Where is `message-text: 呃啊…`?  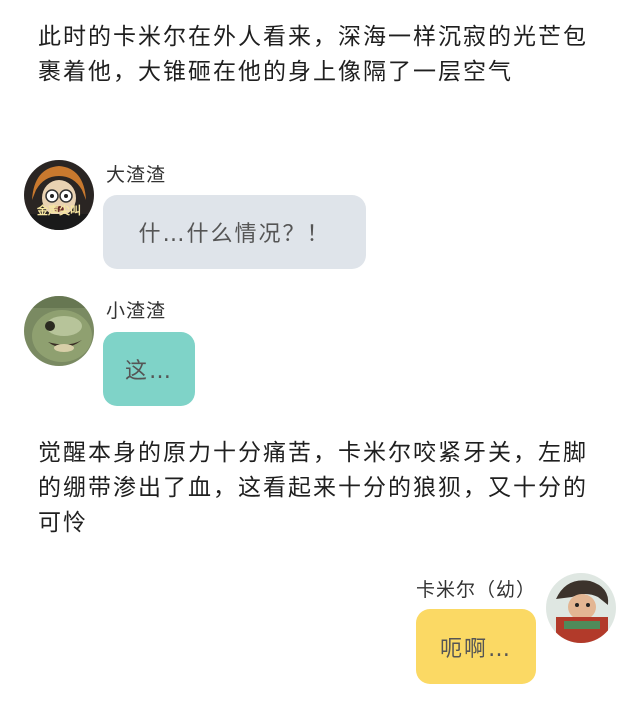 message-text: 呃啊… is located at coordinates (475, 649).